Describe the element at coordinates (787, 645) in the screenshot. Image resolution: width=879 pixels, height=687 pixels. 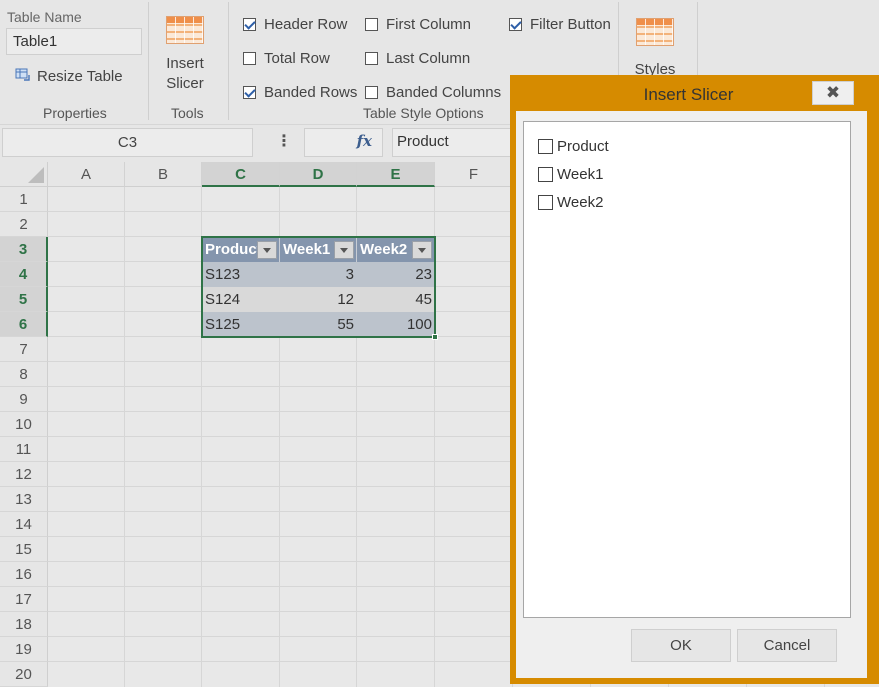
I see `cancel-button: Cancel` at that location.